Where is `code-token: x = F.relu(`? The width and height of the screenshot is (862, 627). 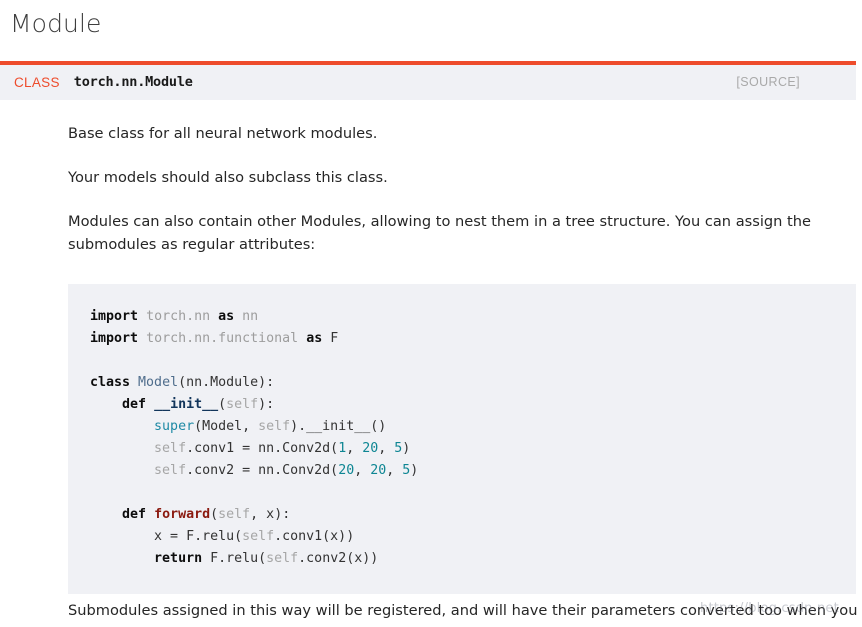 code-token: x = F.relu( is located at coordinates (166, 536).